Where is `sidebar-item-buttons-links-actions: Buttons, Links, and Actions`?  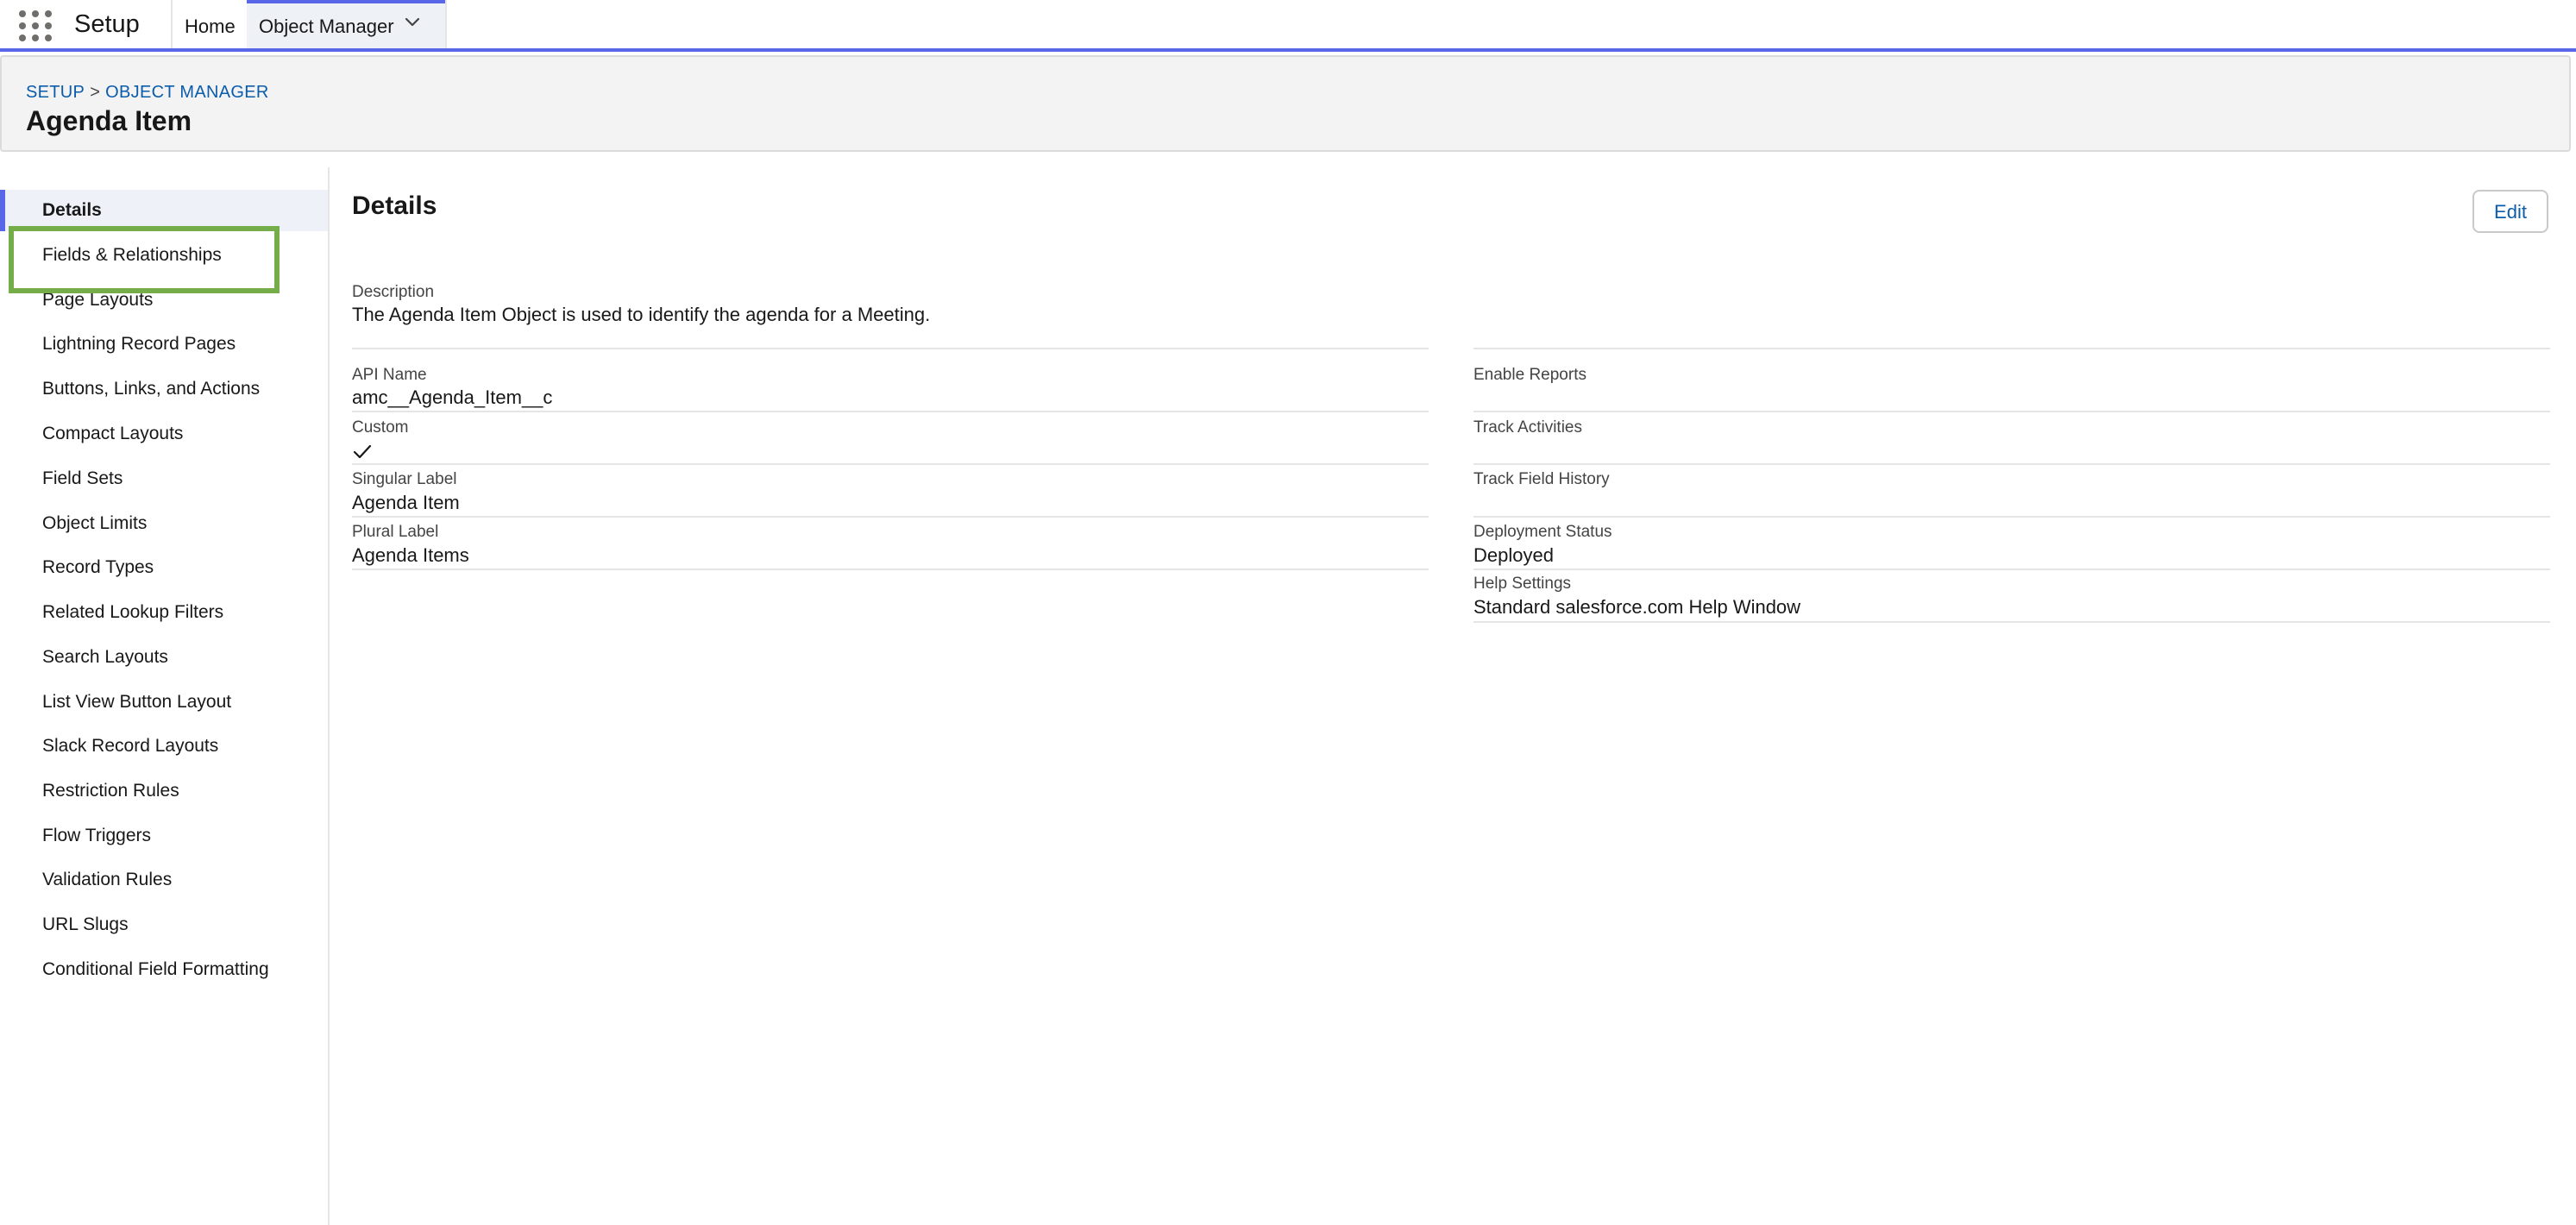 sidebar-item-buttons-links-actions: Buttons, Links, and Actions is located at coordinates (164, 389).